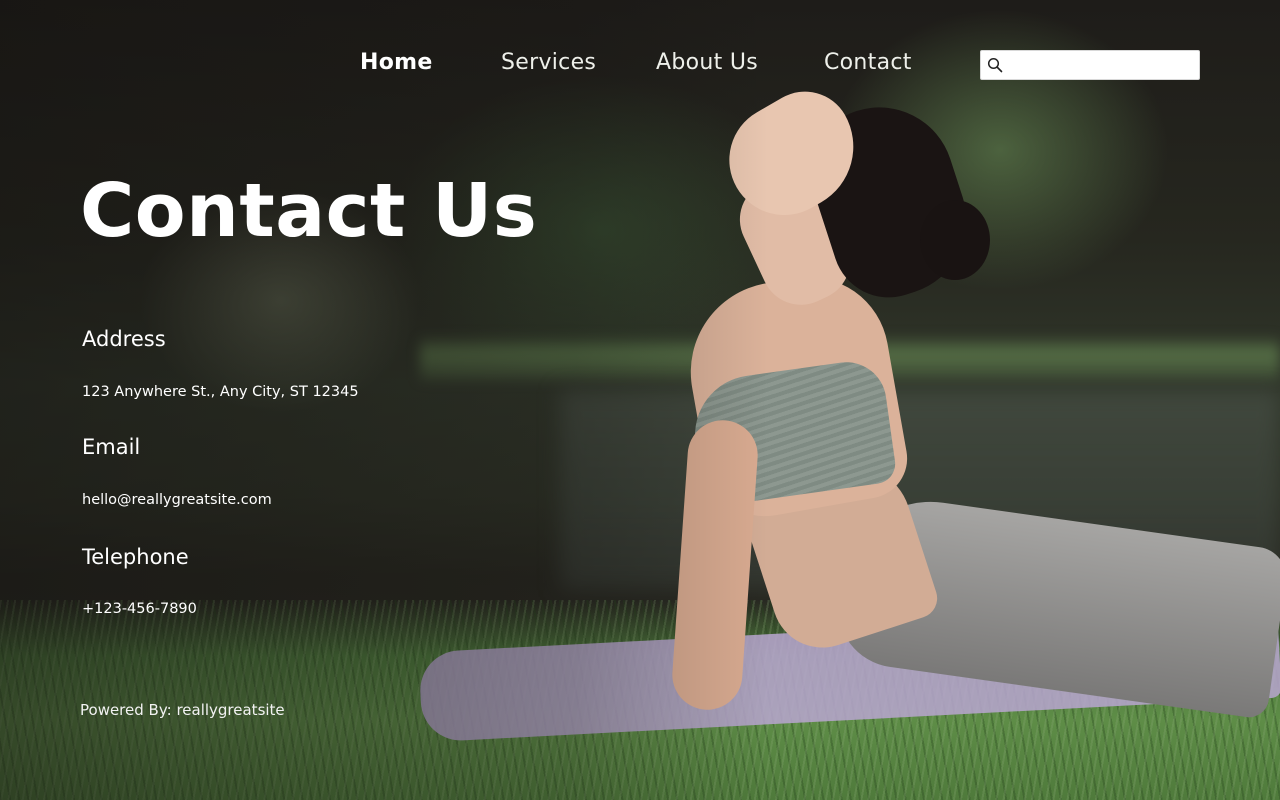  What do you see at coordinates (995, 65) in the screenshot?
I see `search-icon` at bounding box center [995, 65].